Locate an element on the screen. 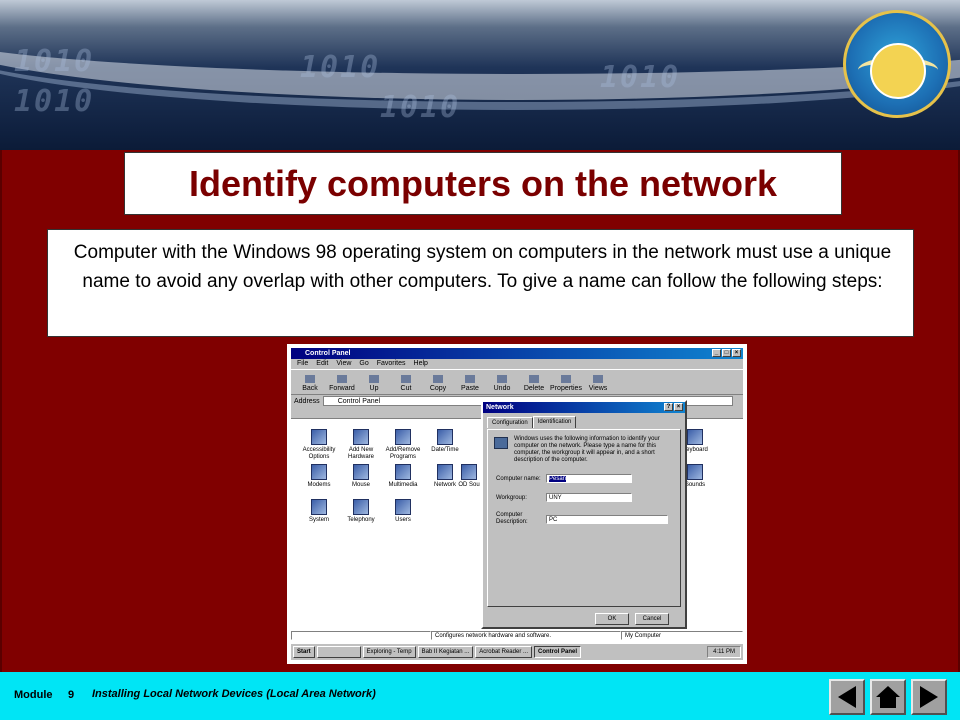 This screenshot has width=960, height=720. menu-item: File is located at coordinates (303, 363).